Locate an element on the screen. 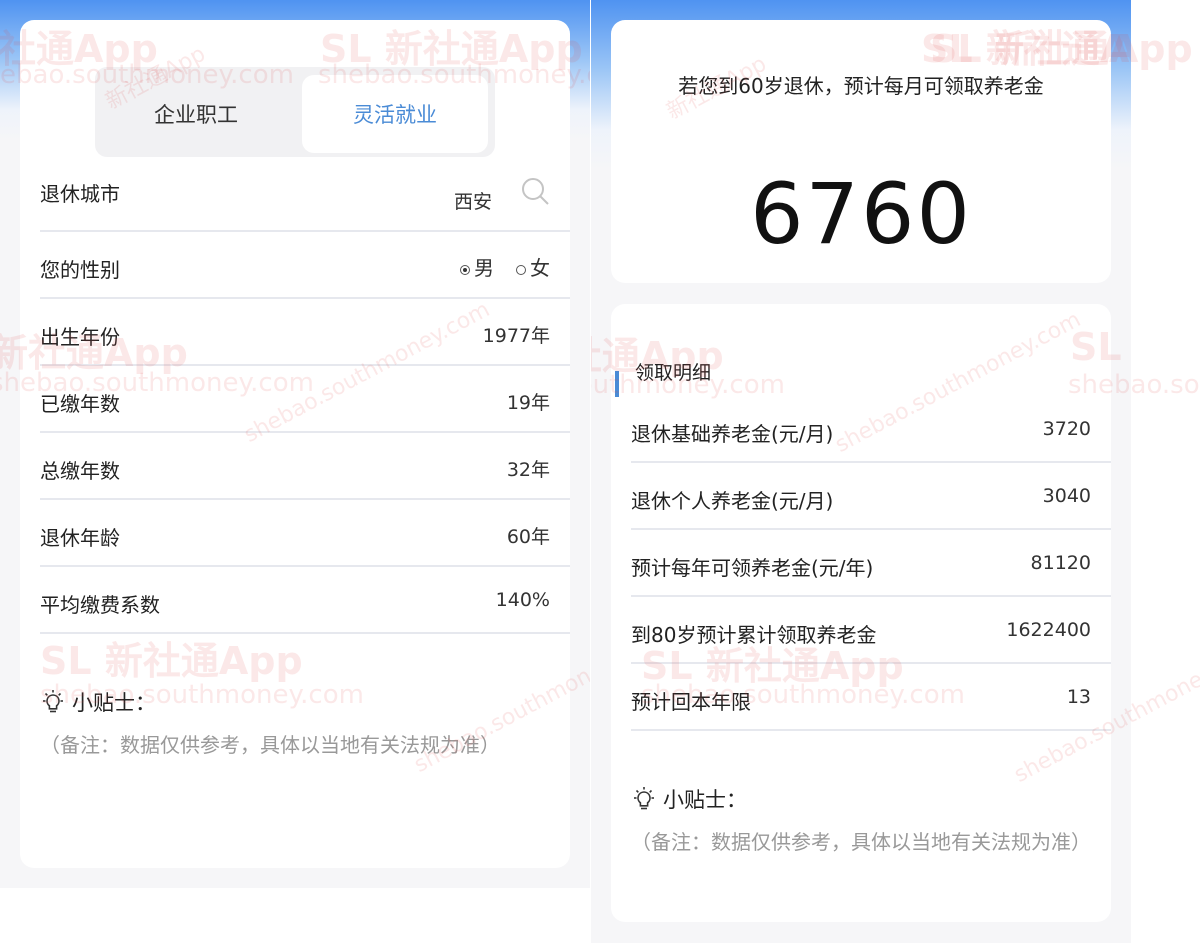 Image resolution: width=1200 pixels, height=943 pixels. employment-type-tabs: 企业职工 灵活就业 is located at coordinates (295, 112).